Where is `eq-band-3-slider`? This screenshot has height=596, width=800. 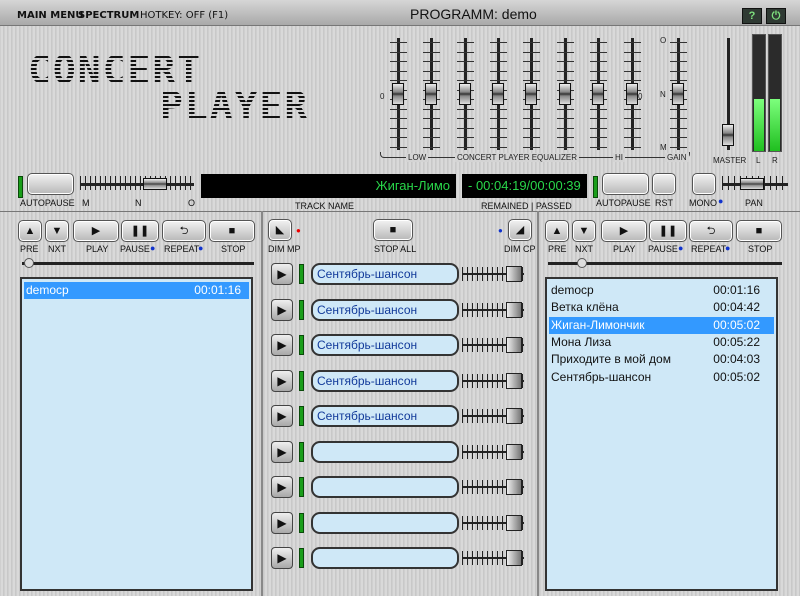 eq-band-3-slider is located at coordinates (465, 94).